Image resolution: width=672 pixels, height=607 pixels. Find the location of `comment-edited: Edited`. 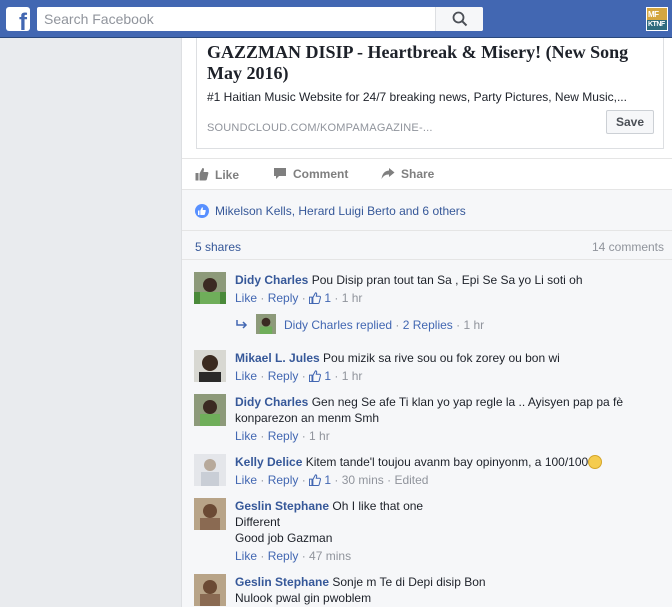

comment-edited: Edited is located at coordinates (411, 480).